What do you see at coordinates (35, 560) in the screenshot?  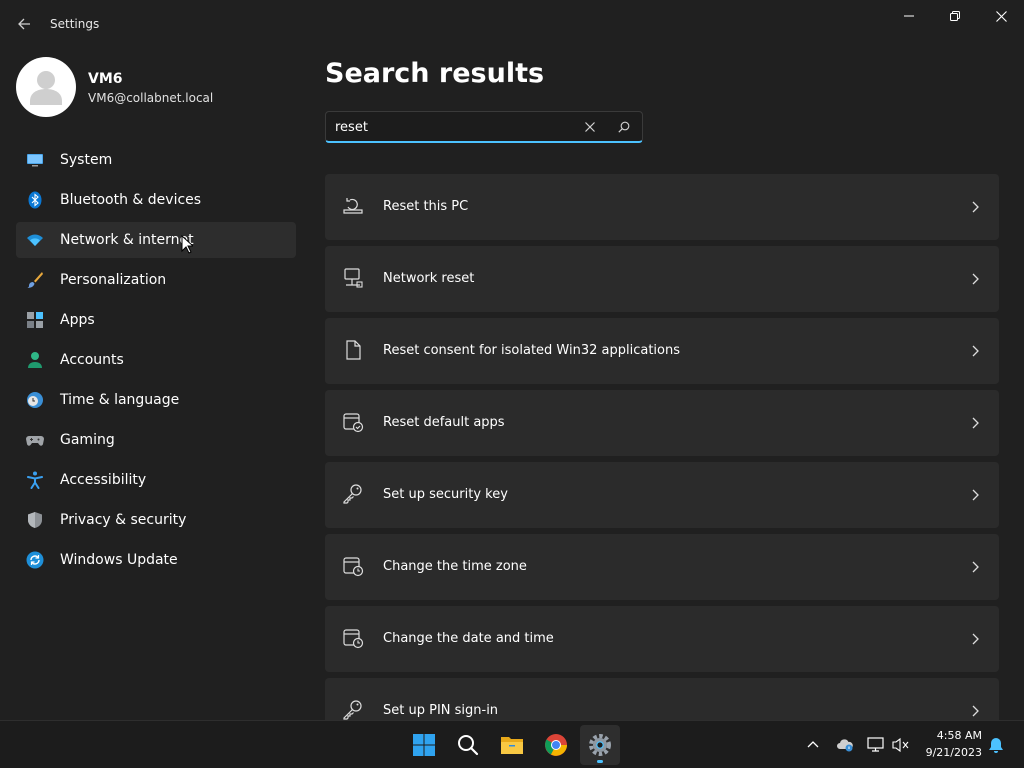 I see `update-icon` at bounding box center [35, 560].